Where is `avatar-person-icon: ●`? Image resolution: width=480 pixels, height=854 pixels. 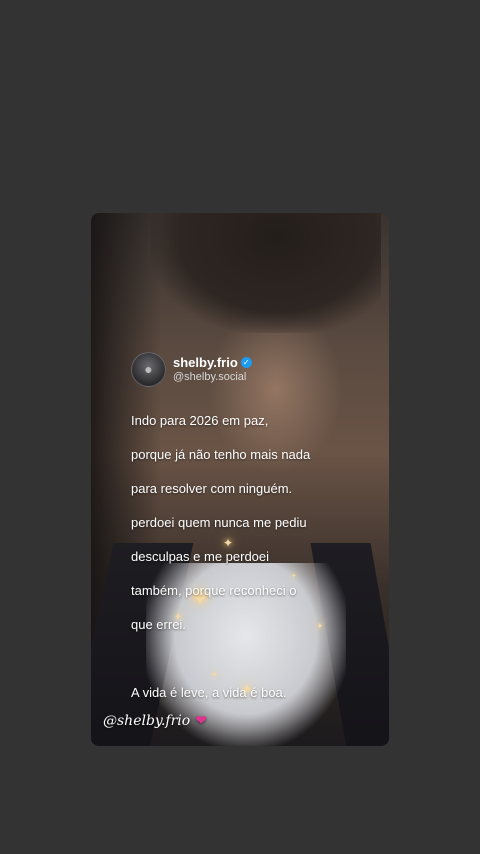
avatar-person-icon: ● is located at coordinates (148, 369).